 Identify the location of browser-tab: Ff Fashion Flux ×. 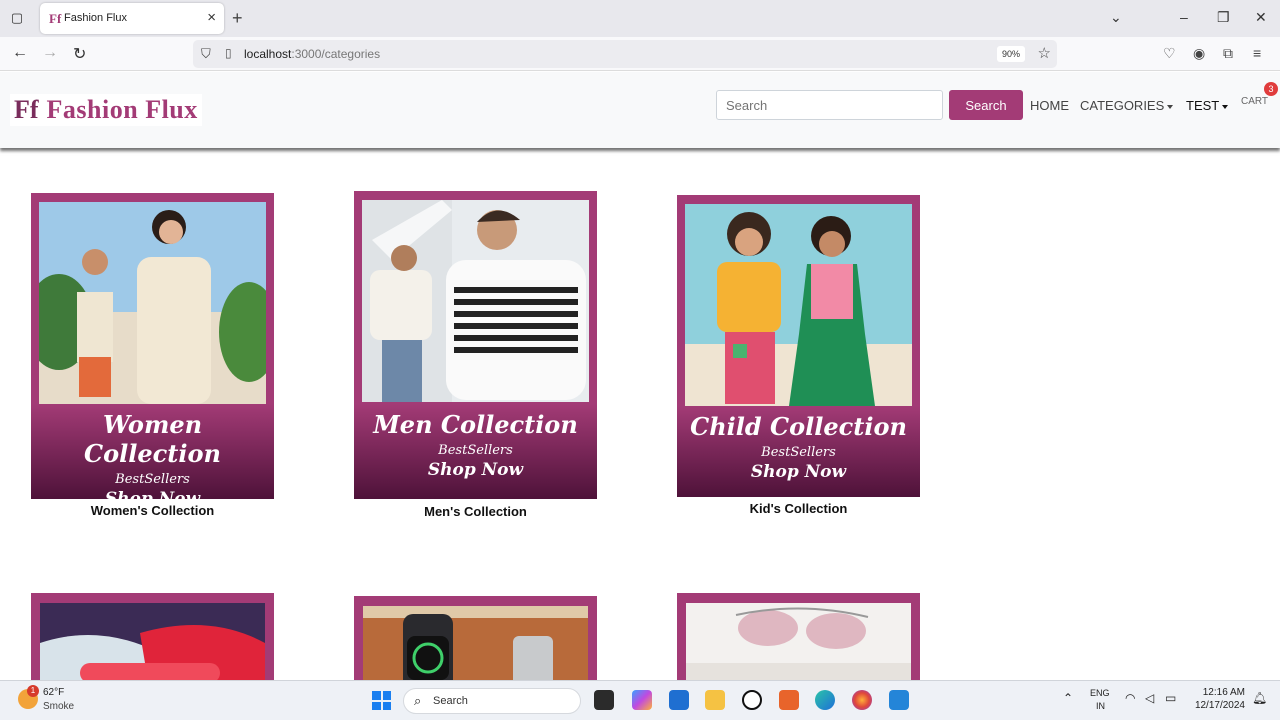
(132, 18).